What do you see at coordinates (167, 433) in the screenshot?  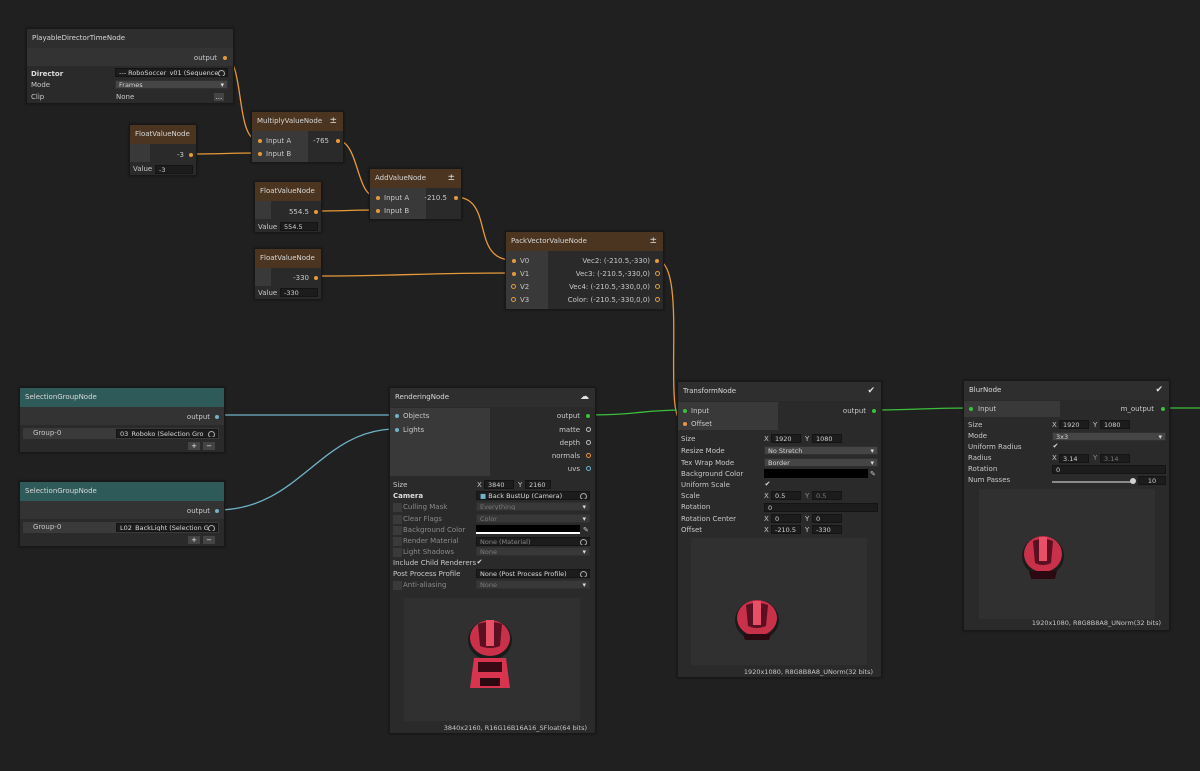 I see `group-field: 03_Roboko (Selection Gro` at bounding box center [167, 433].